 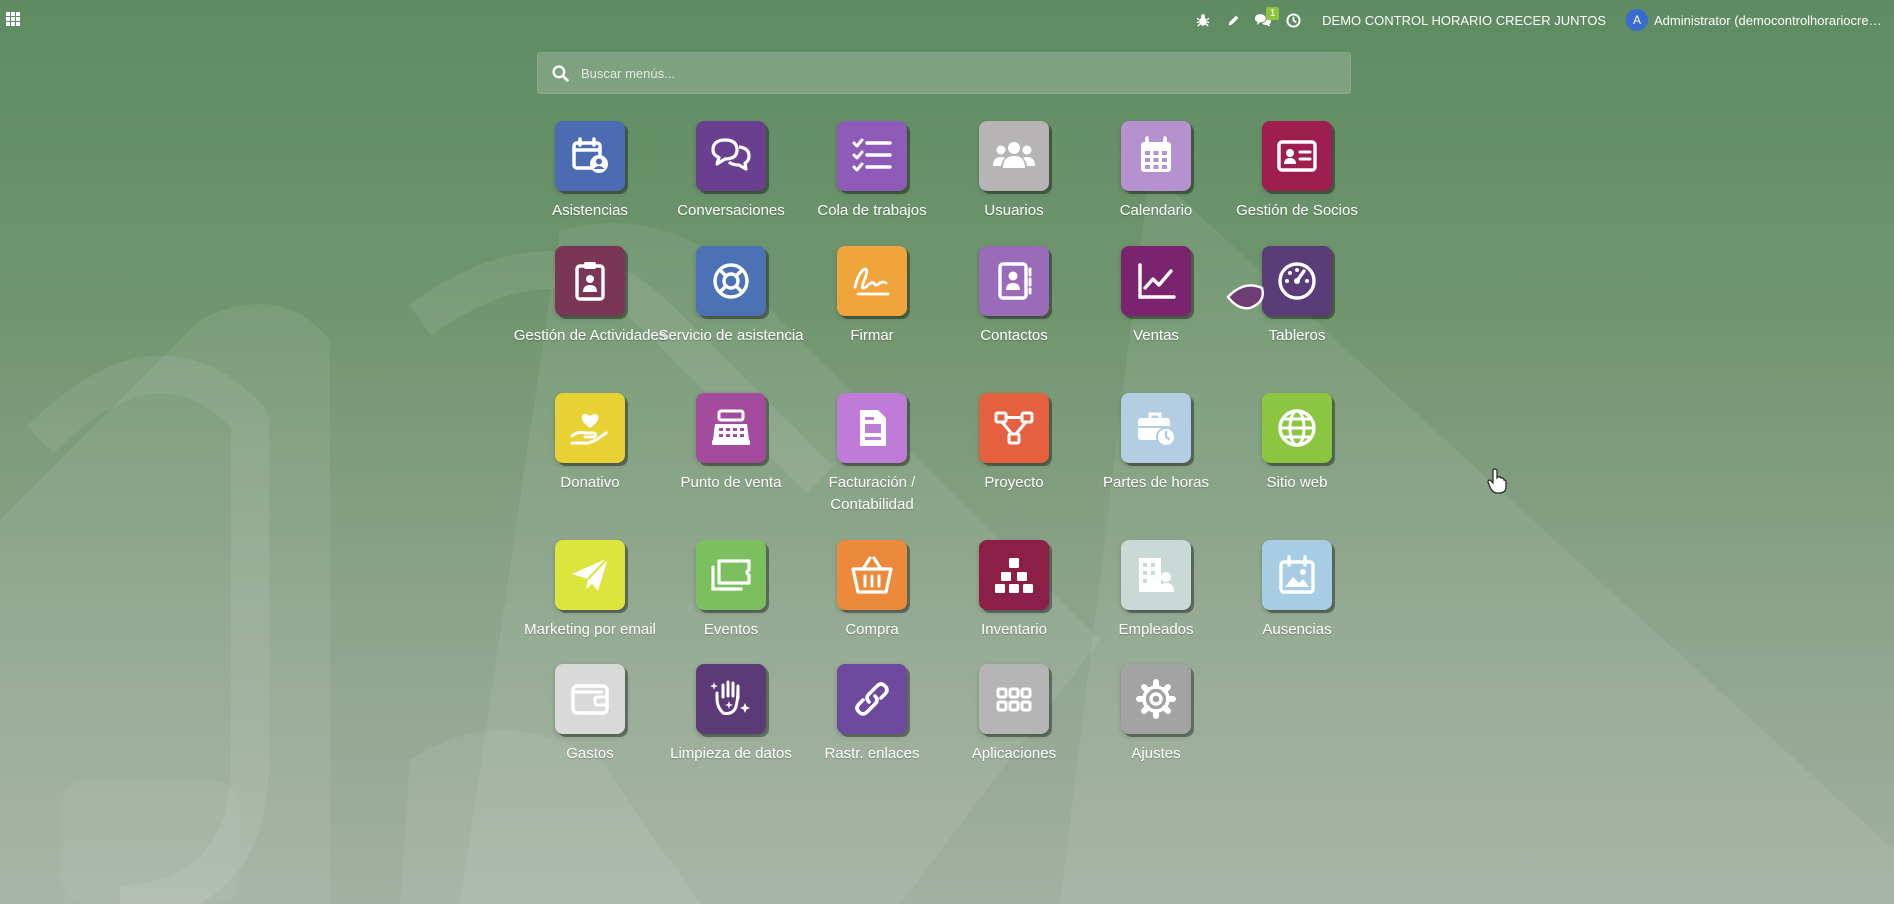 I want to click on app-gastos: Gastos, so click(x=590, y=714).